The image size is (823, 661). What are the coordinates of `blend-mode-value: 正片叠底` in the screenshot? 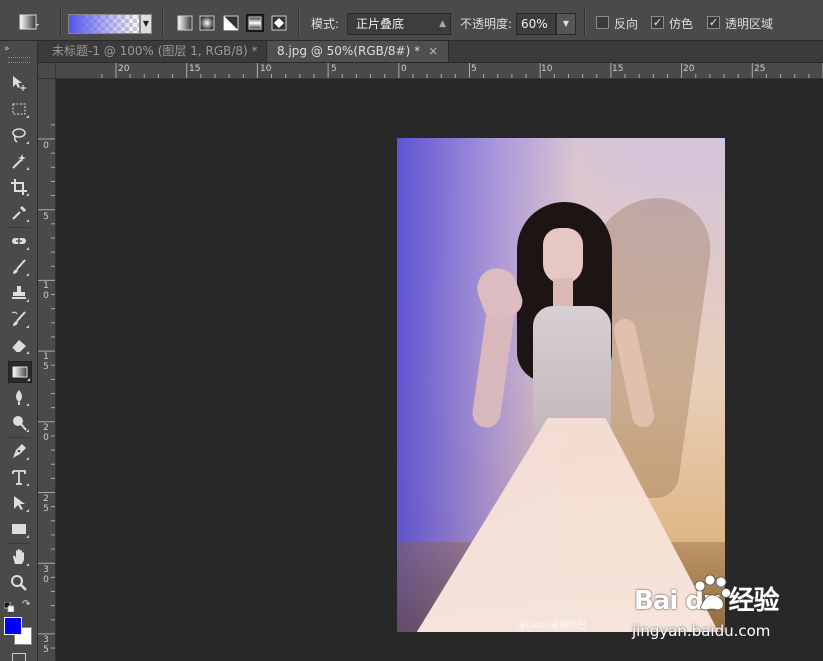 It's located at (380, 24).